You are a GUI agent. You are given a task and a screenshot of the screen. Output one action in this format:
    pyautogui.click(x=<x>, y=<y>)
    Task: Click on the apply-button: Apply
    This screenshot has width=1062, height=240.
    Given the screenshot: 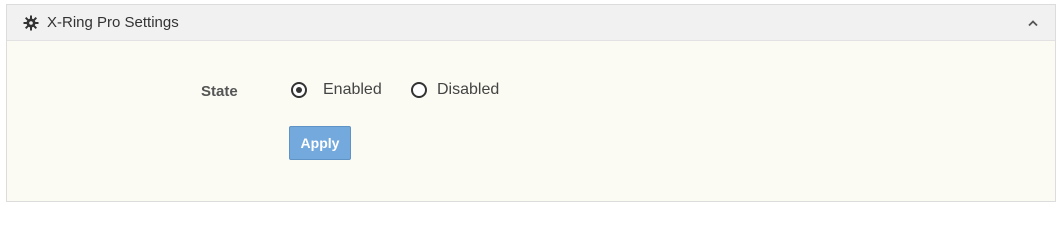 What is the action you would take?
    pyautogui.click(x=320, y=143)
    